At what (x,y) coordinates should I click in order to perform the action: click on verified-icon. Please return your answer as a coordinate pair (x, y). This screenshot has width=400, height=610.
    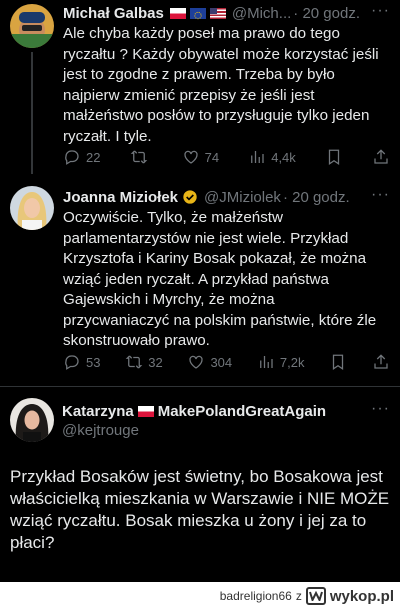
    Looking at the image, I should click on (190, 197).